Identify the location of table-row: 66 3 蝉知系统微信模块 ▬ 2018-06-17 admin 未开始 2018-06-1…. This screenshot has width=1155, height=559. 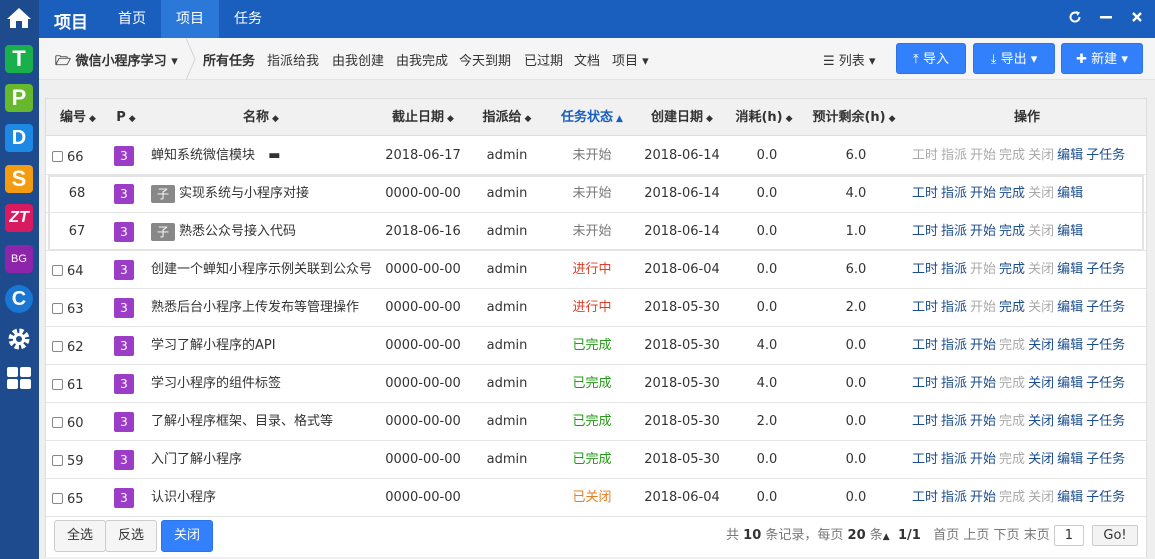
(596, 156).